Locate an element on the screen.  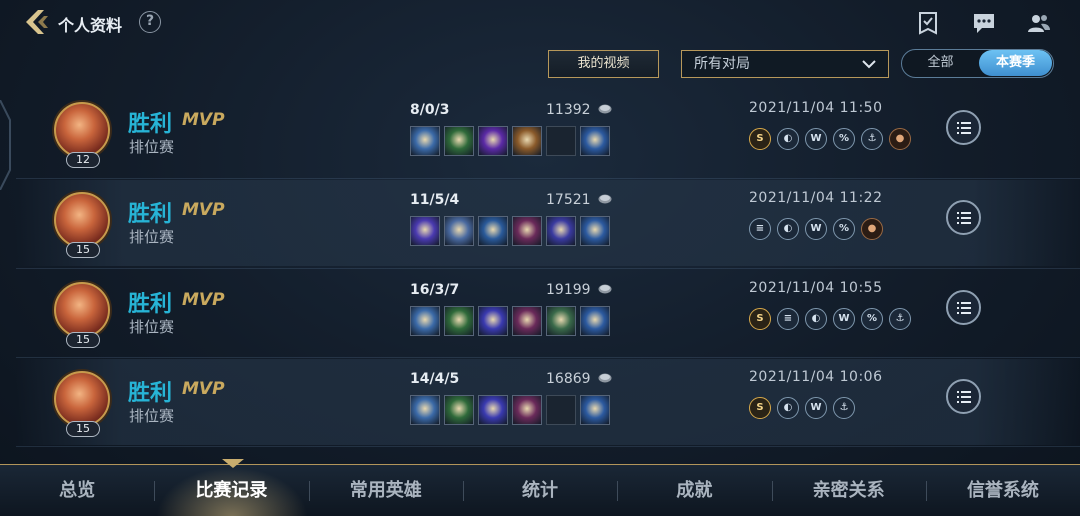
bottom-tab-bar: 总览 比赛记录 常用英雄 统计 成就 亲密关系 信誉系统 is located at coordinates (540, 487).